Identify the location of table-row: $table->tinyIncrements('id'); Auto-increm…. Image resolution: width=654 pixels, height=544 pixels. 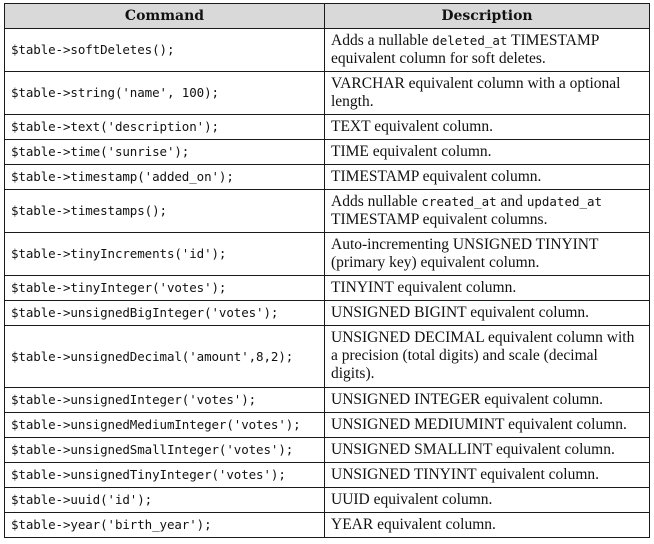
(327, 254).